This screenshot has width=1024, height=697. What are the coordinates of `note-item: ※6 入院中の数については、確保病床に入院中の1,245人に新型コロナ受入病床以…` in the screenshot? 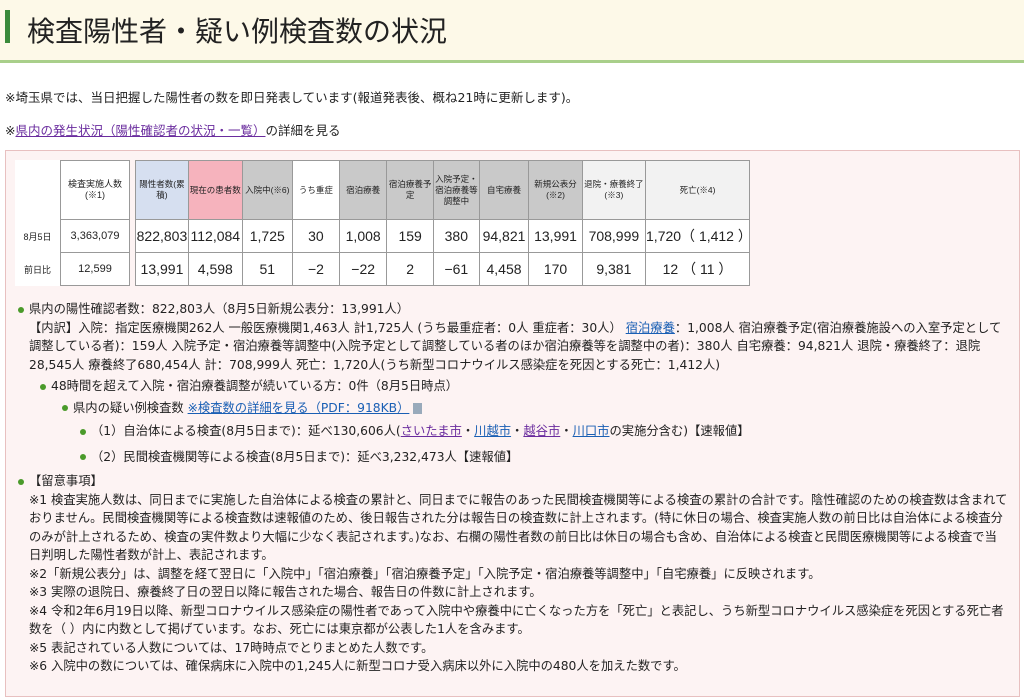 It's located at (357, 666).